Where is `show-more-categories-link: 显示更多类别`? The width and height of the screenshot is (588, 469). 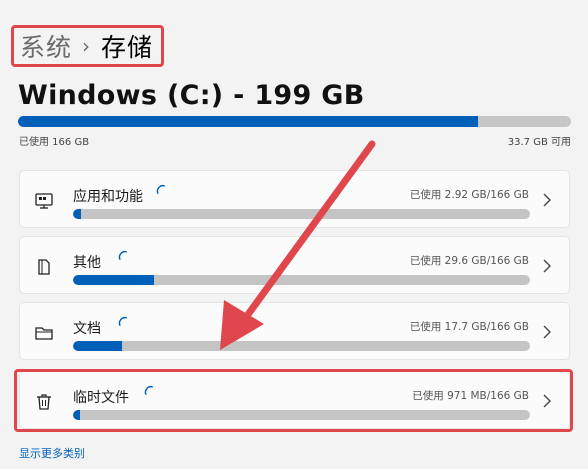 show-more-categories-link: 显示更多类别 is located at coordinates (52, 453).